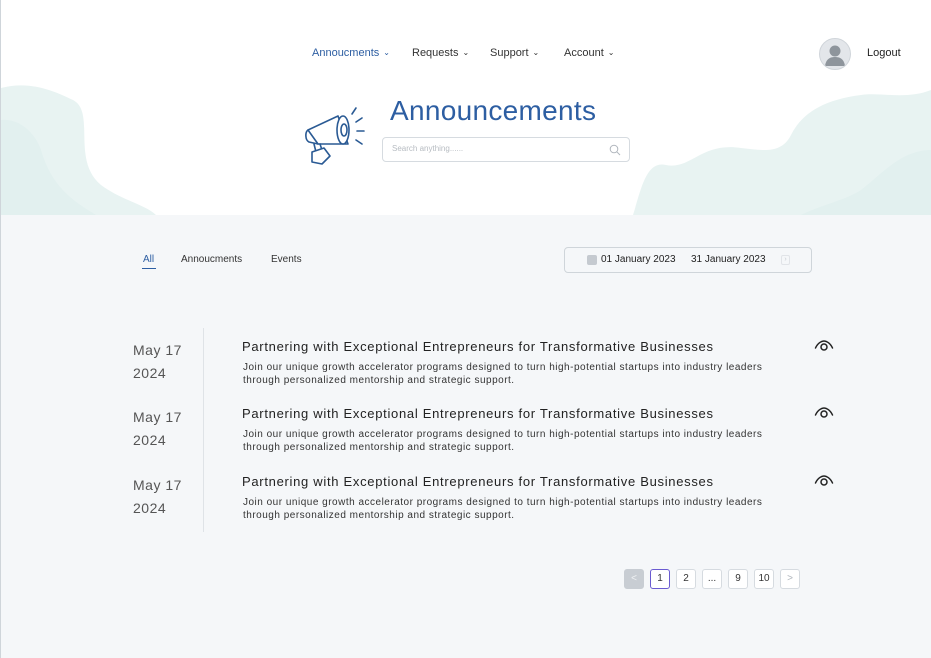  I want to click on page-title: Announcements, so click(493, 110).